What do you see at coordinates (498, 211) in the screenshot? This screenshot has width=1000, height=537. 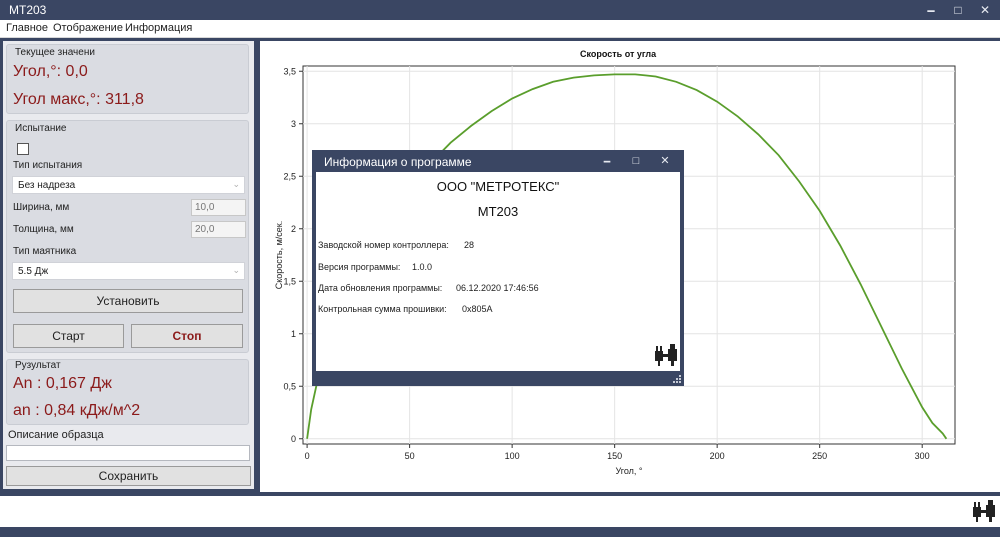 I see `model-name: МТ203` at bounding box center [498, 211].